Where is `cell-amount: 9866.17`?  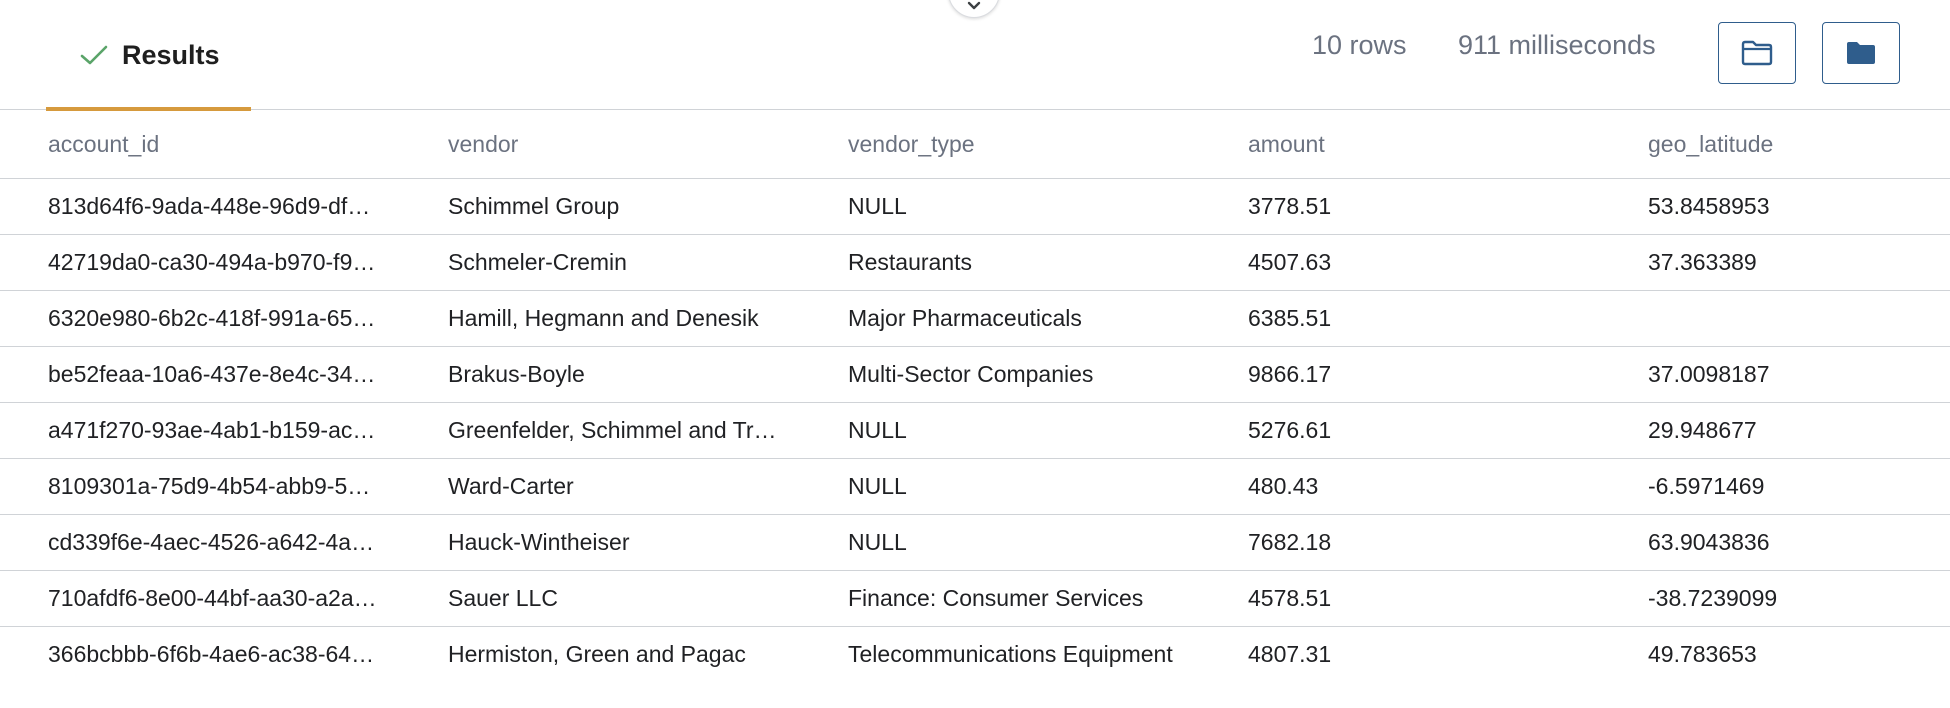
cell-amount: 9866.17 is located at coordinates (1400, 374).